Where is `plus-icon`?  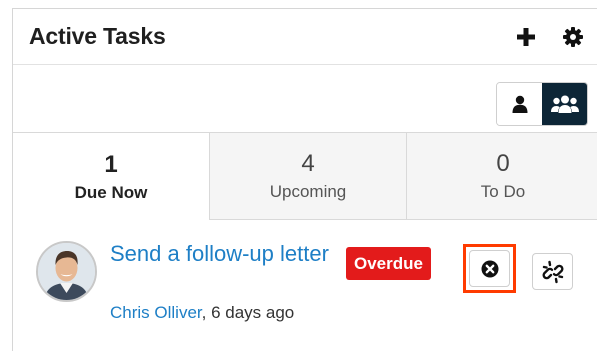
plus-icon is located at coordinates (526, 37).